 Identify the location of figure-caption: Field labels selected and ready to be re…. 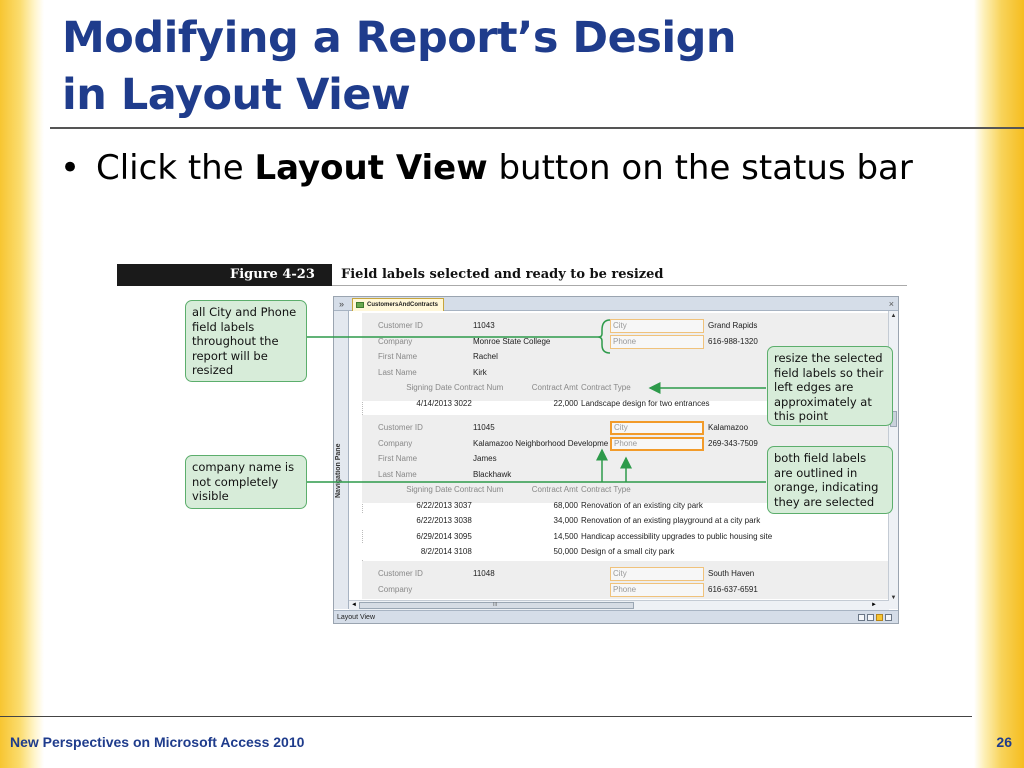
(502, 274).